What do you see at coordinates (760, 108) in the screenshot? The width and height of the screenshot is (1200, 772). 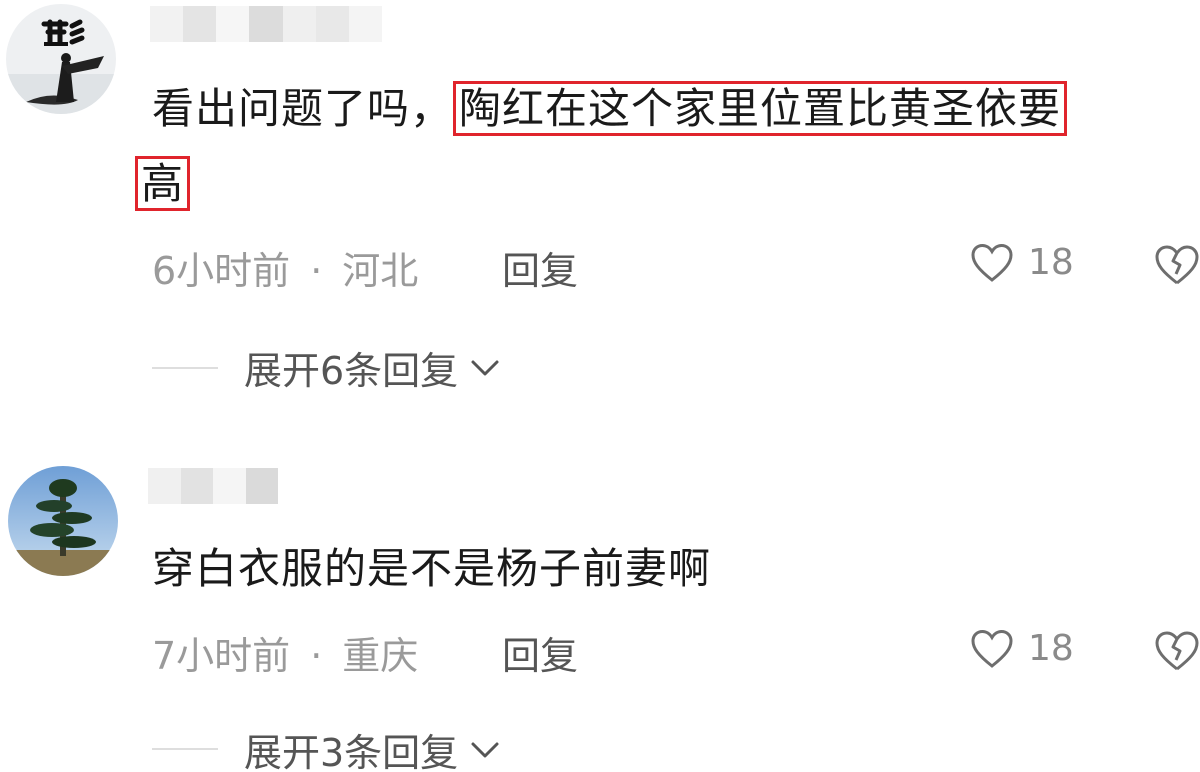 I see `highlighted-text: 陶红在这个家里位置比黄圣依要` at bounding box center [760, 108].